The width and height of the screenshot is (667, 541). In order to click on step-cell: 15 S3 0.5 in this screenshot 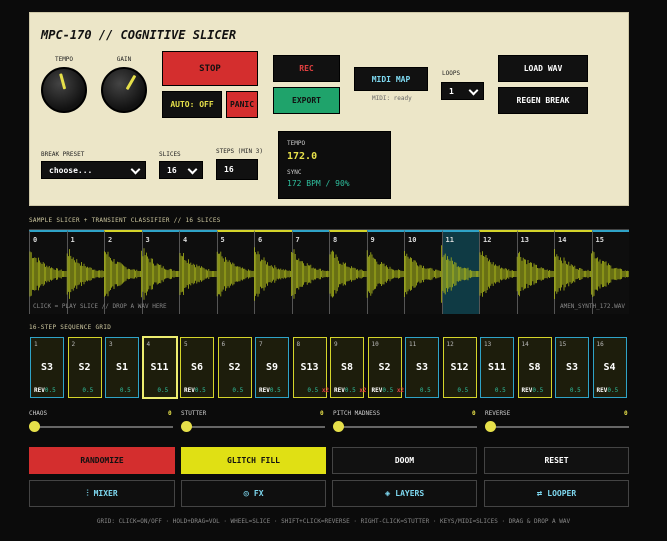, I will do `click(572, 367)`.